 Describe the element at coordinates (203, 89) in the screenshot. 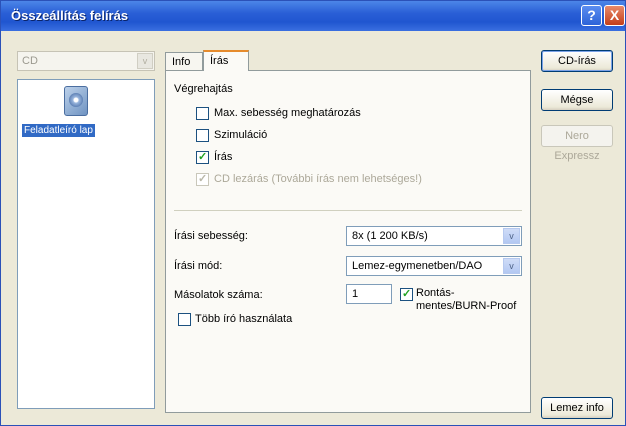

I see `execution-group-title: Végrehajtás` at that location.